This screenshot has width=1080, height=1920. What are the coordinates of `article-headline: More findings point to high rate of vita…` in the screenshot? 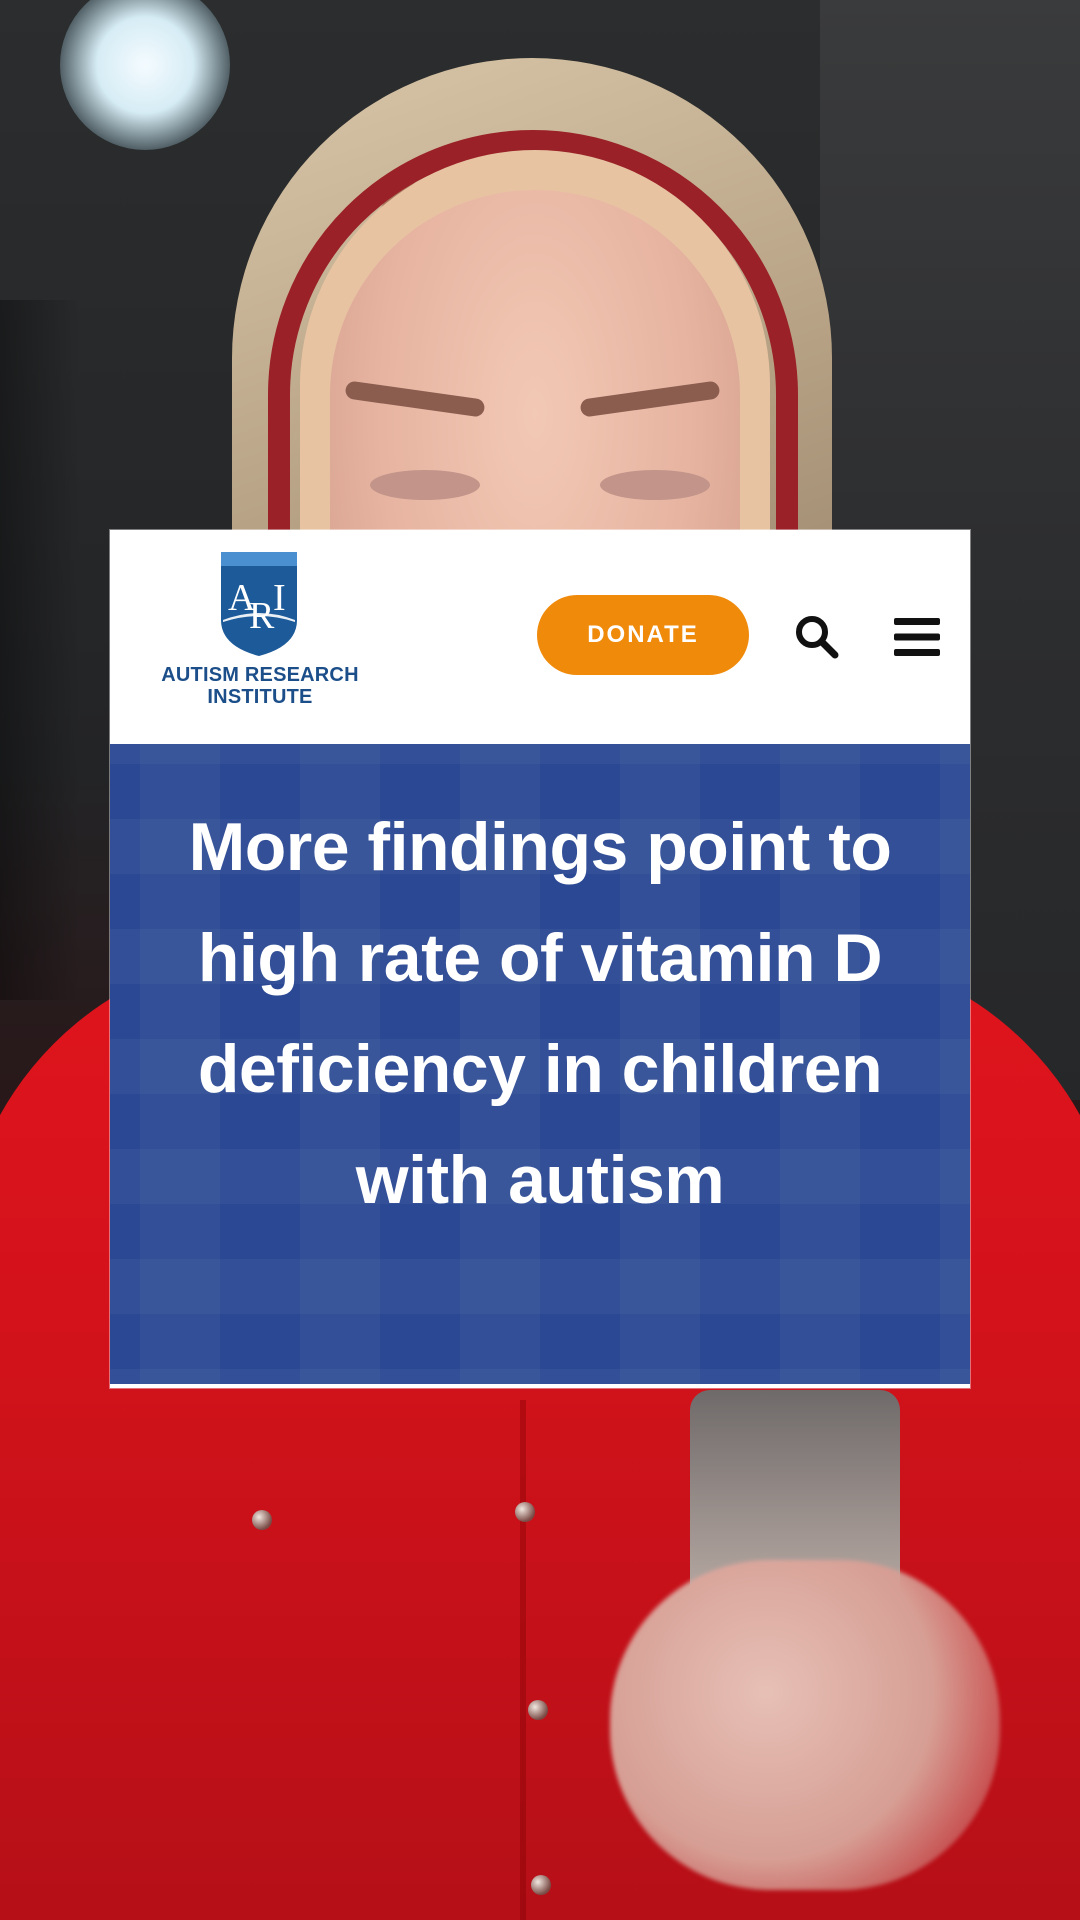 It's located at (540, 1013).